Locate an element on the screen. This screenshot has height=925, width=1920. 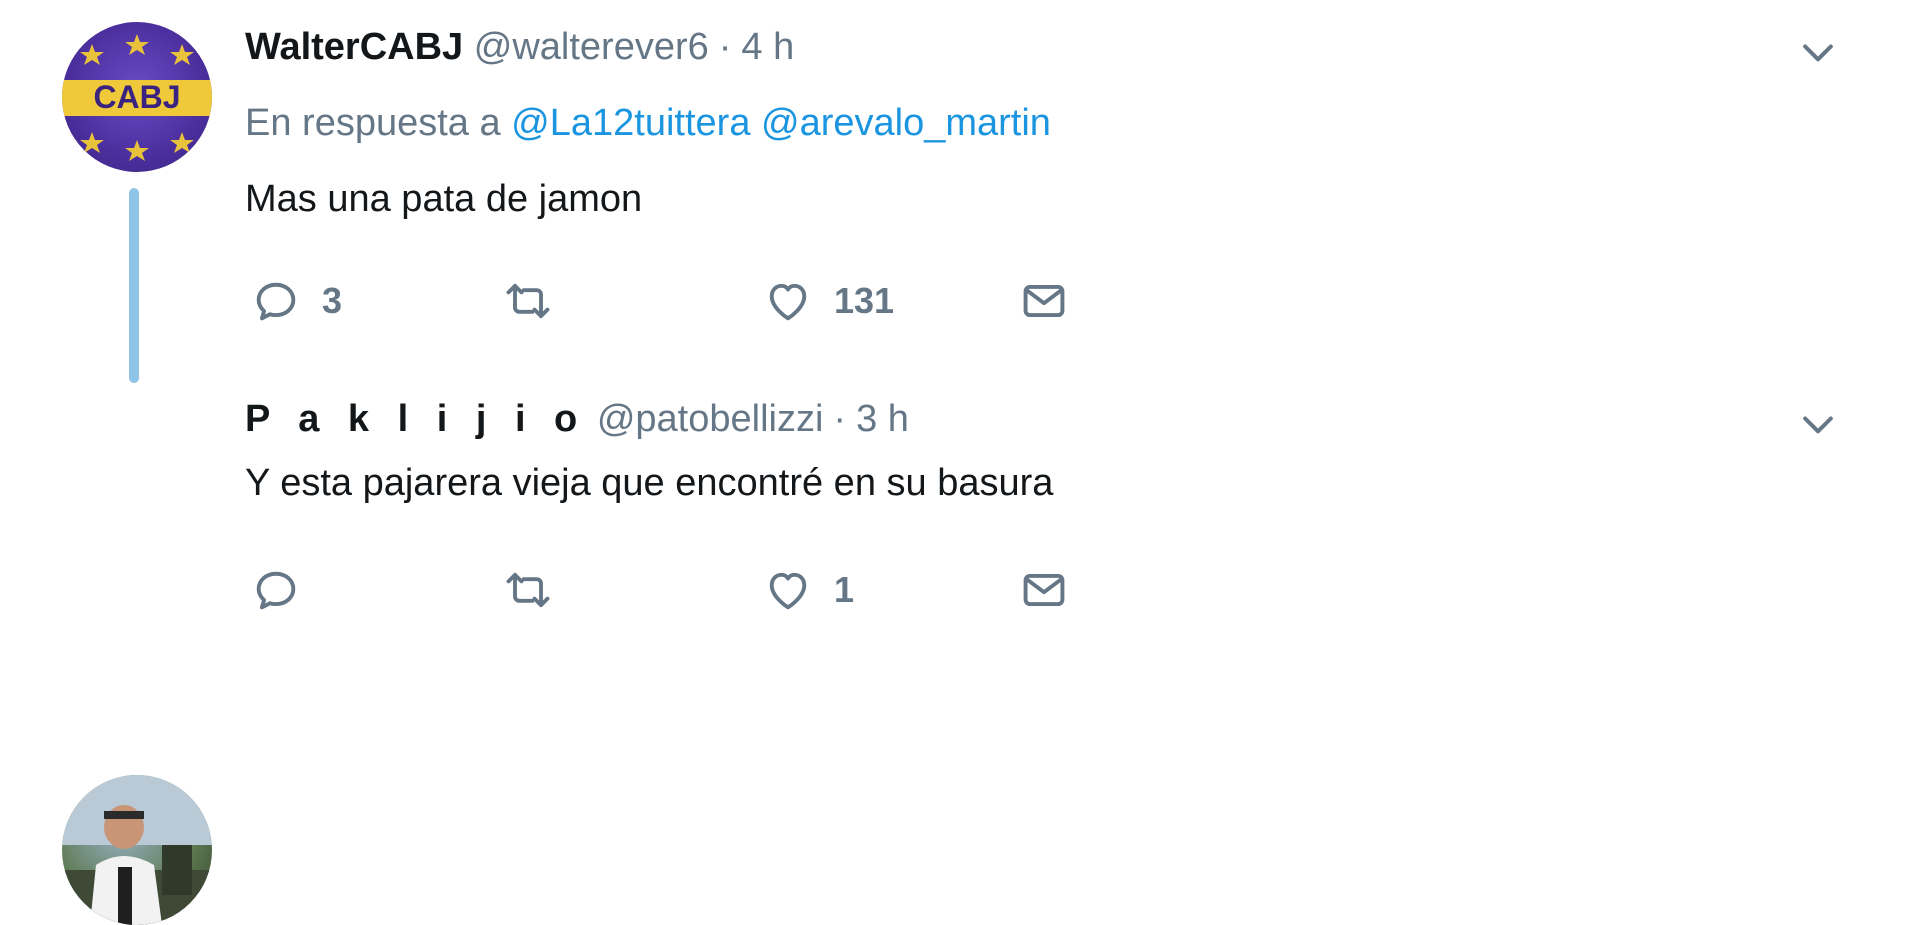
profile-photo-image is located at coordinates (137, 850).